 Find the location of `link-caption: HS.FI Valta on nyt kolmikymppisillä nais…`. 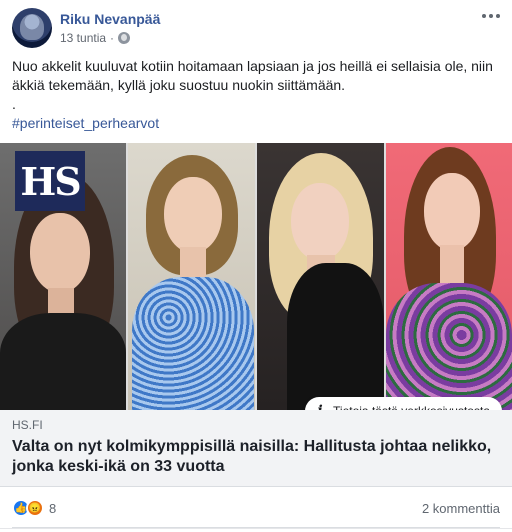

link-caption: HS.FI Valta on nyt kolmikymppisillä nais… is located at coordinates (256, 448).